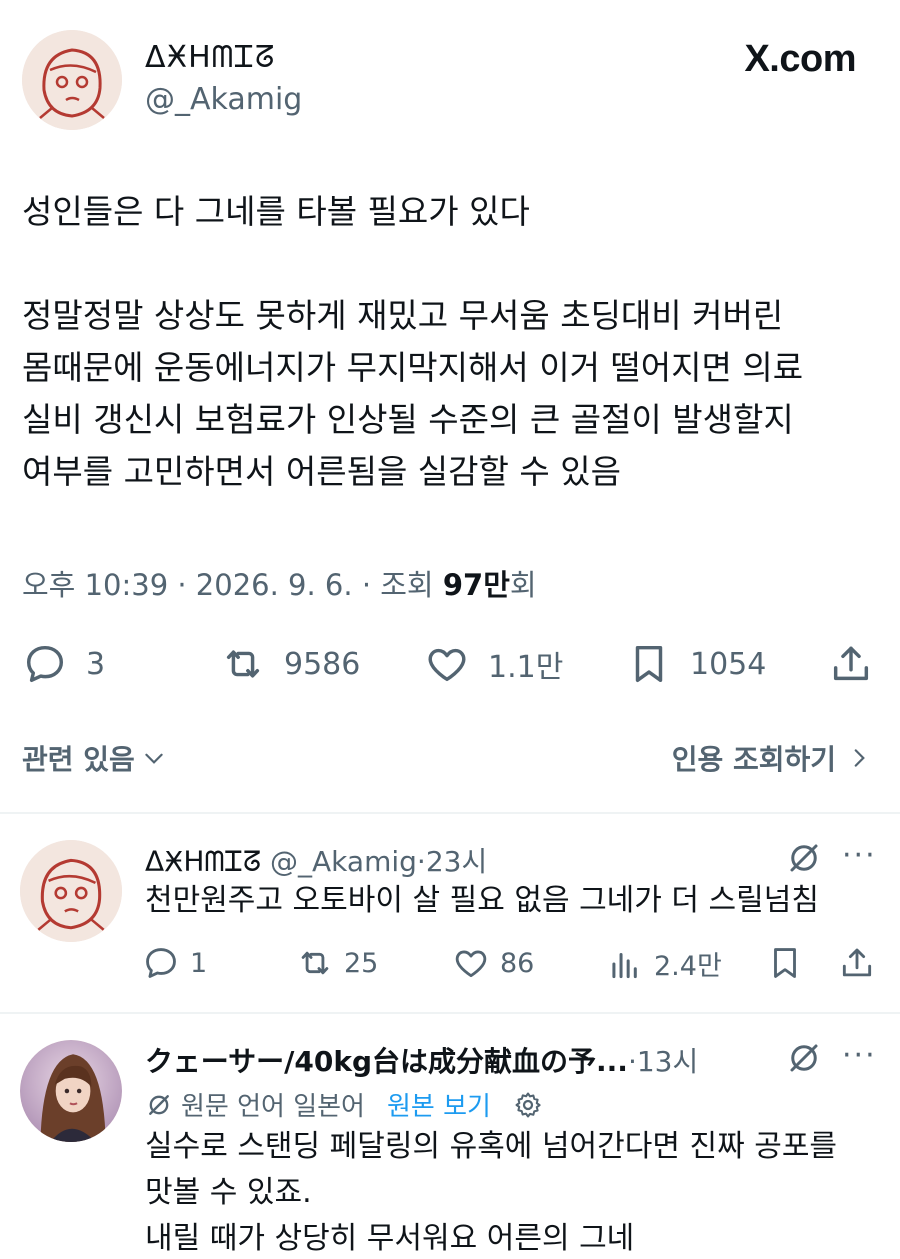 This screenshot has height=1259, width=900. I want to click on view-quotes-link: 인용 조회하기, so click(772, 758).